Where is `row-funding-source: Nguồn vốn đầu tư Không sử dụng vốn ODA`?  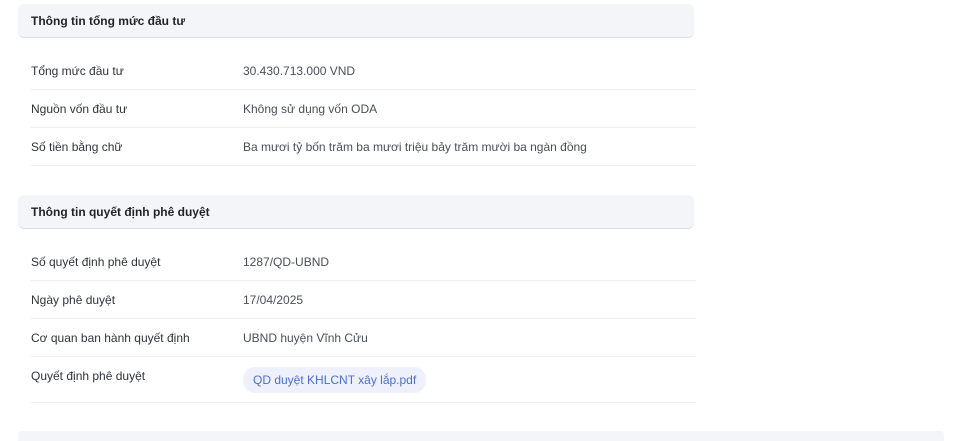
row-funding-source: Nguồn vốn đầu tư Không sử dụng vốn ODA is located at coordinates (363, 109).